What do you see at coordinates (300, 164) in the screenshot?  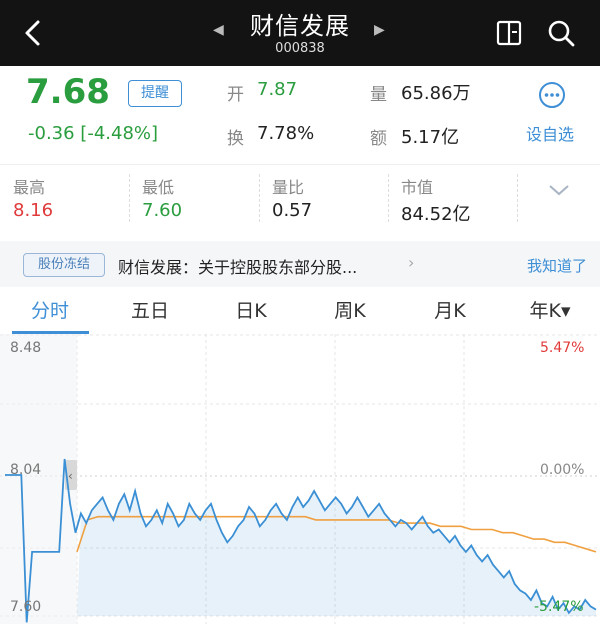 I see `divider` at bounding box center [300, 164].